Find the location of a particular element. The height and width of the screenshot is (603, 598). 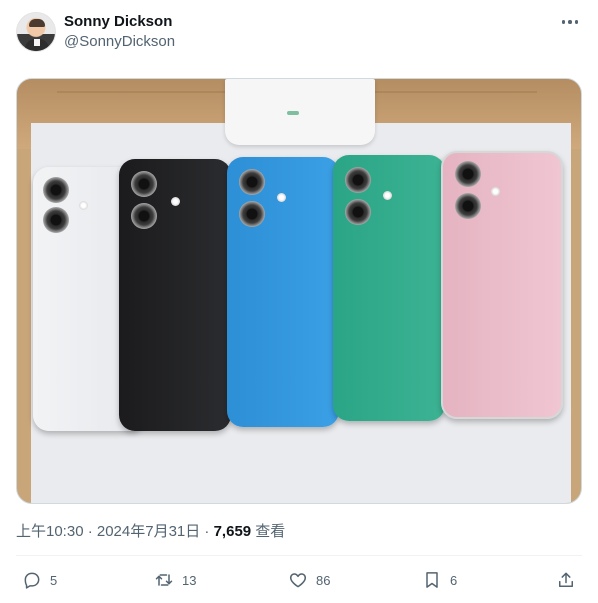

more-options-icon is located at coordinates (570, 22).